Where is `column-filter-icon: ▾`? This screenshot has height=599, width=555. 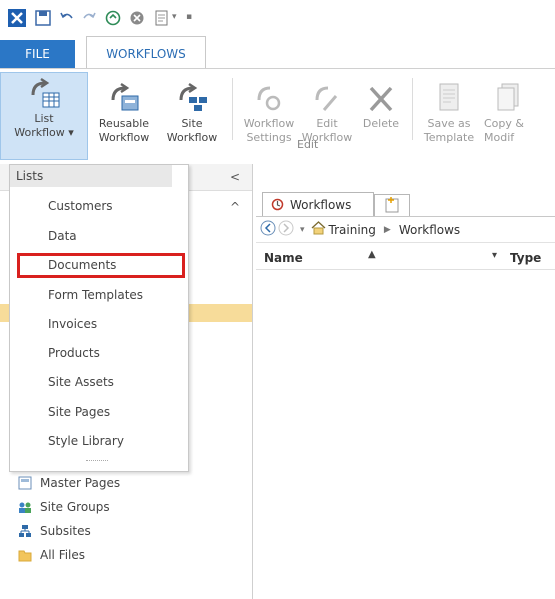 column-filter-icon: ▾ is located at coordinates (494, 255).